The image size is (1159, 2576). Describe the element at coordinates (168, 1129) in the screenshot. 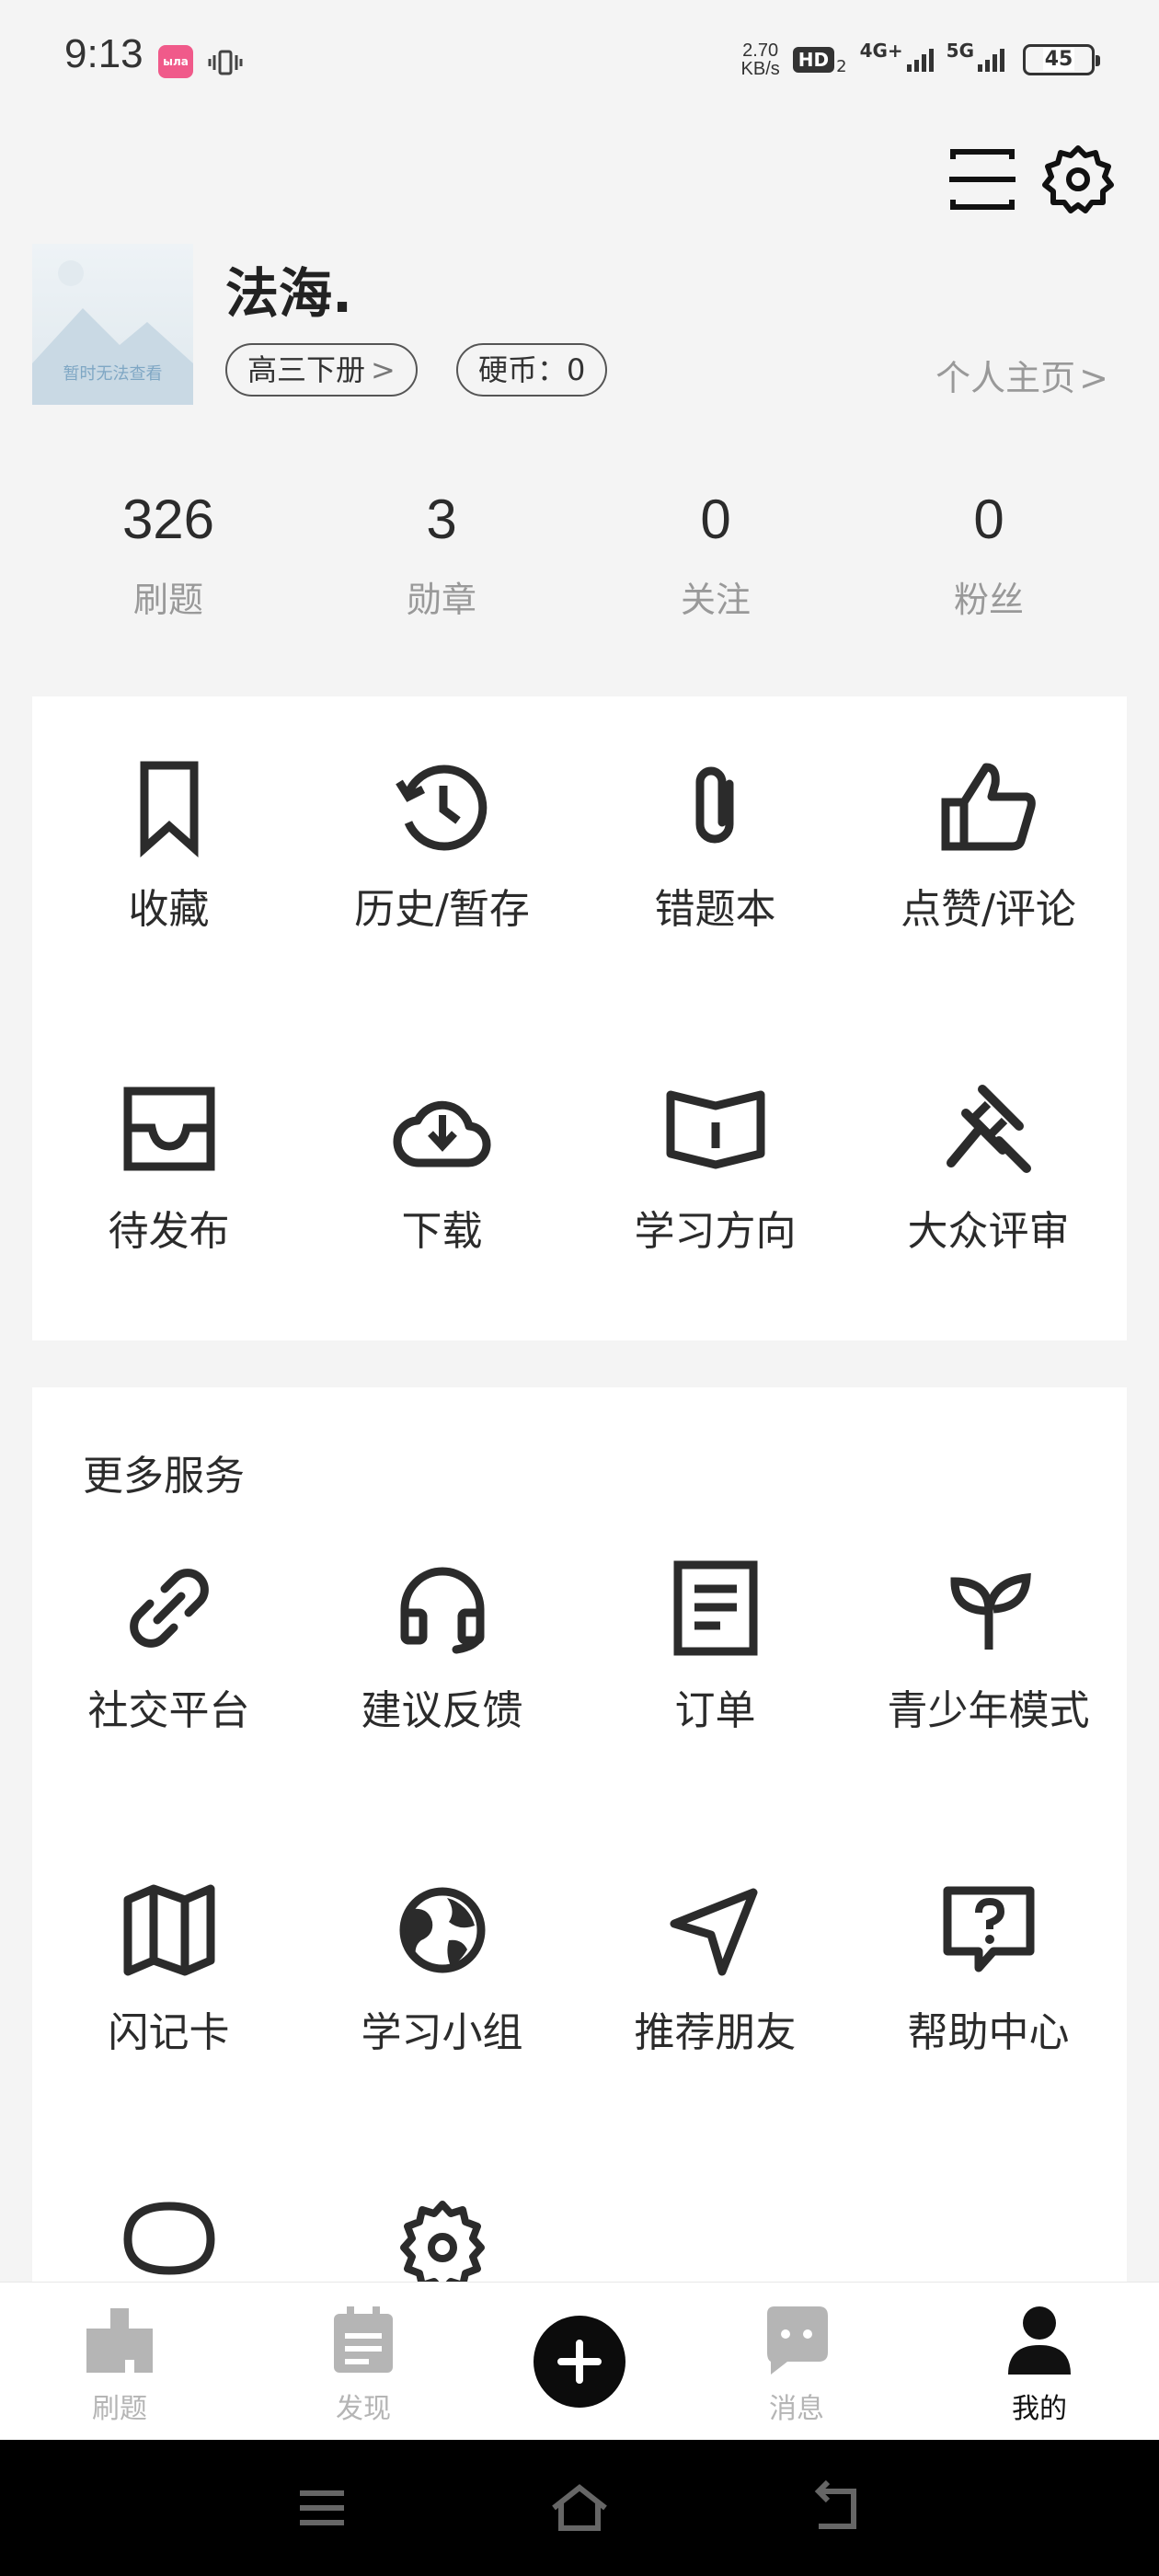

I see `inbox-icon` at that location.